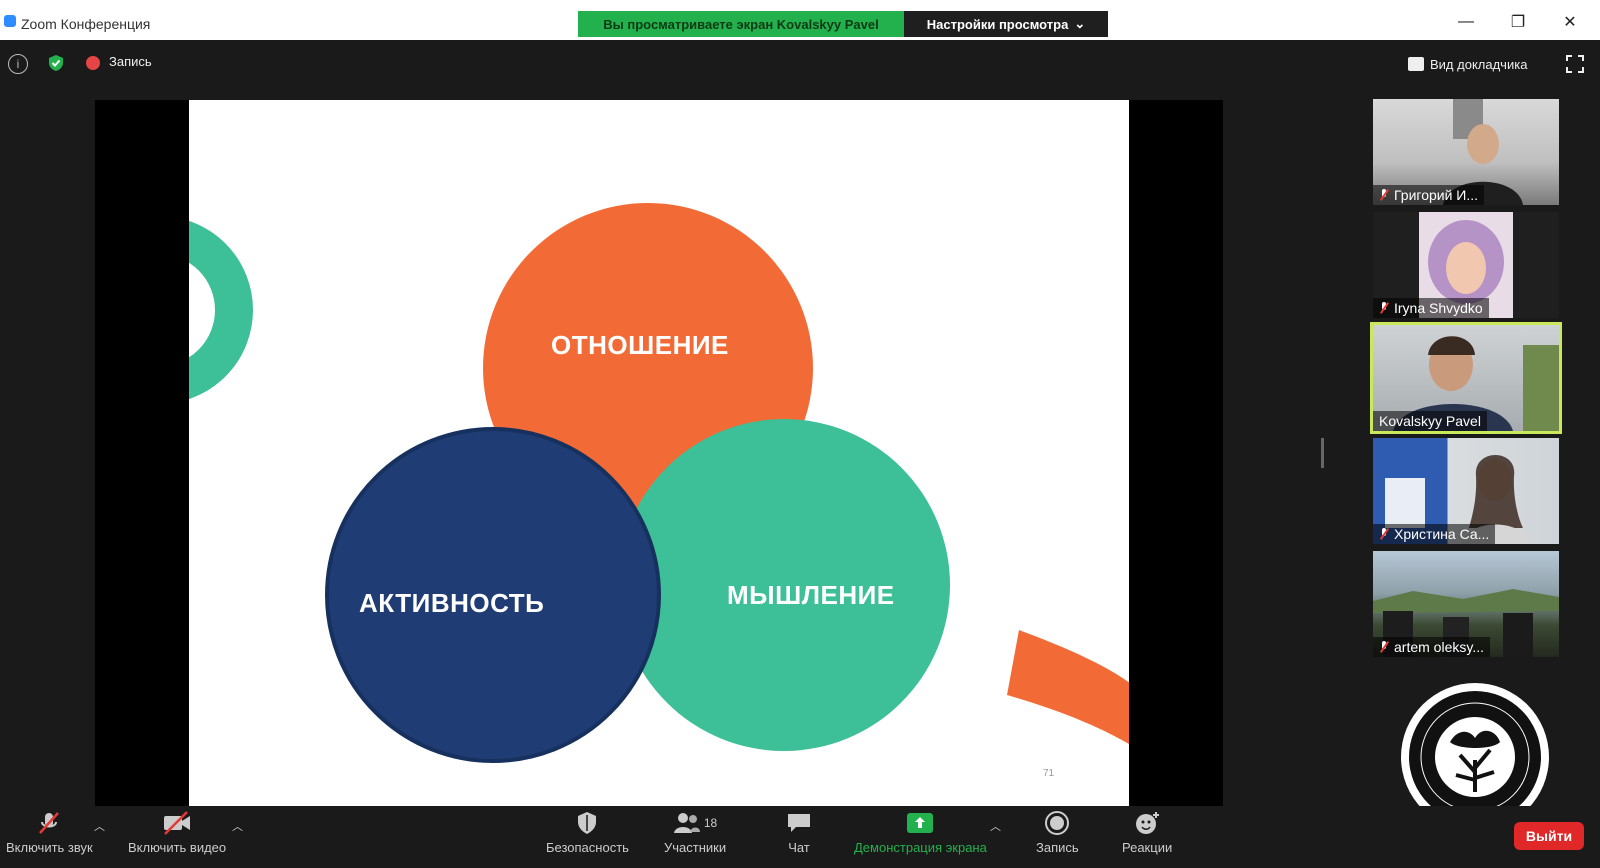 Image resolution: width=1600 pixels, height=868 pixels. What do you see at coordinates (86, 24) in the screenshot?
I see `window-title: Zoom Конференция` at bounding box center [86, 24].